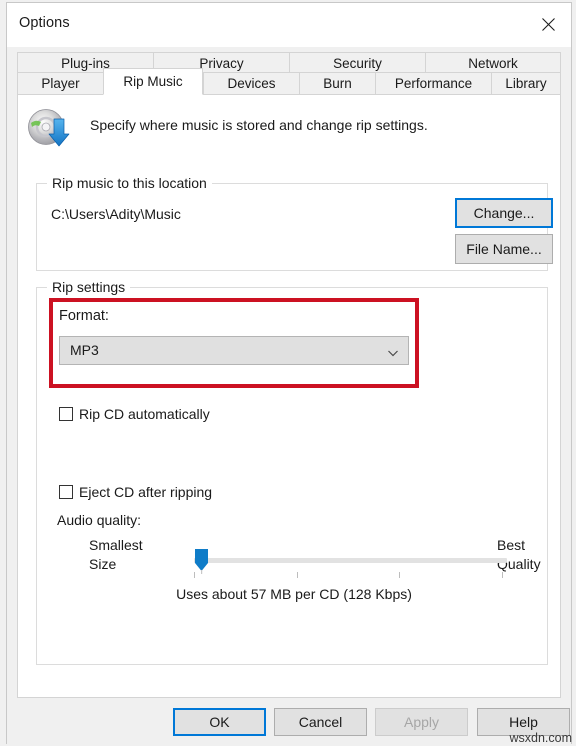 Image resolution: width=576 pixels, height=746 pixels. What do you see at coordinates (144, 414) in the screenshot?
I see `checkbox-label: Rip CD automatically` at bounding box center [144, 414].